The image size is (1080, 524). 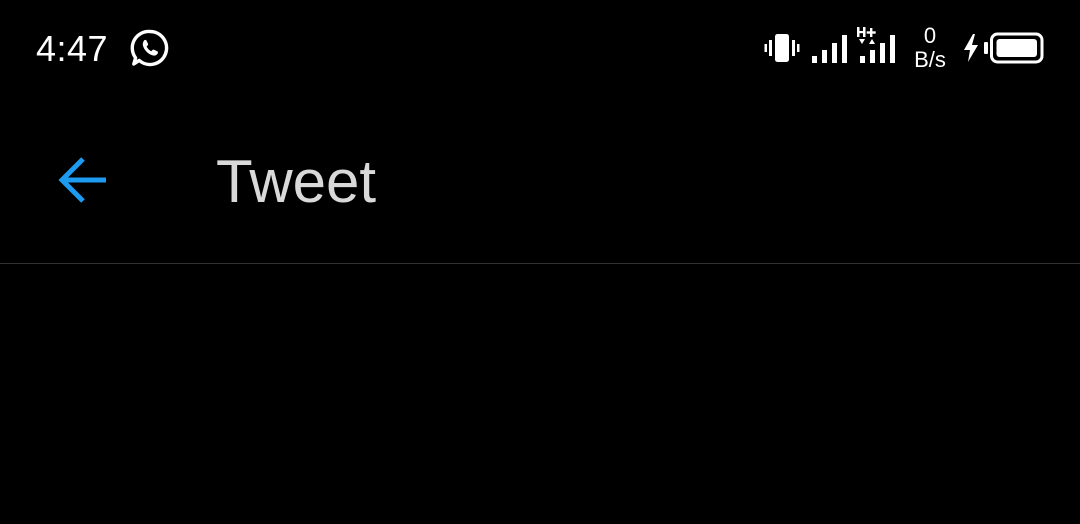 What do you see at coordinates (72, 48) in the screenshot?
I see `status-time: 4:47` at bounding box center [72, 48].